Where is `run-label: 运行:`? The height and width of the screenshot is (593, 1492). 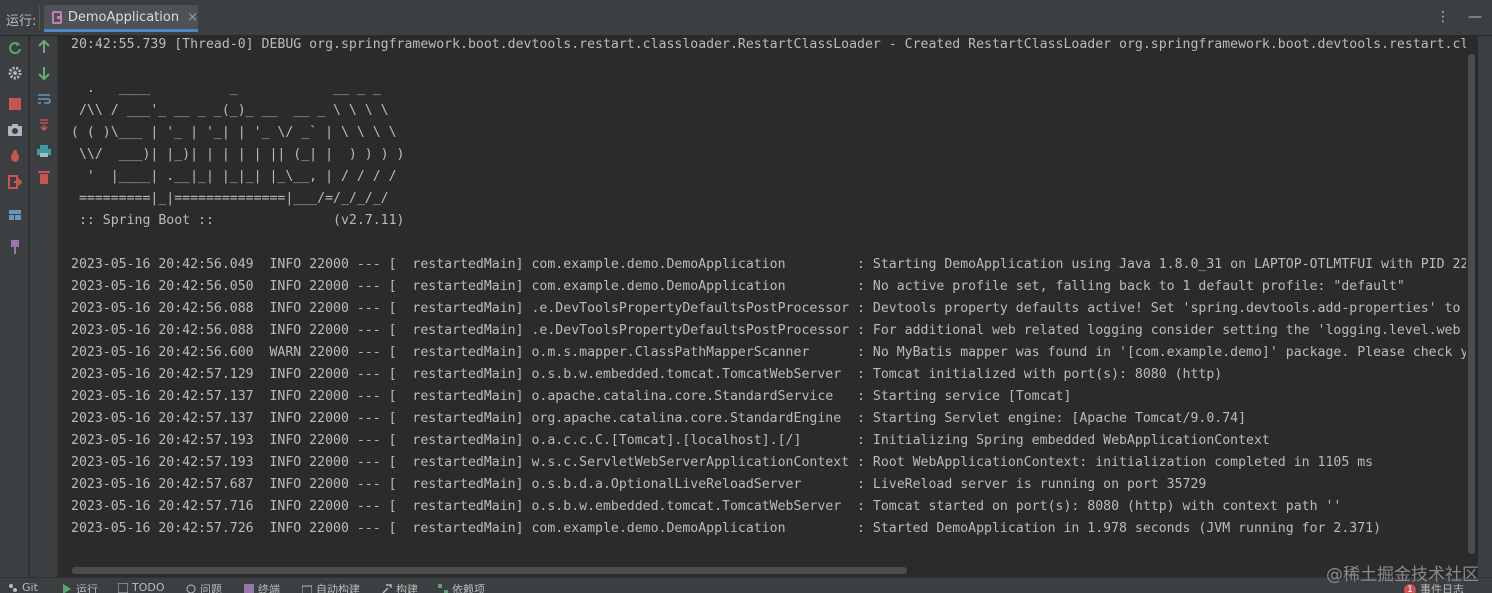 run-label: 运行: is located at coordinates (21, 21).